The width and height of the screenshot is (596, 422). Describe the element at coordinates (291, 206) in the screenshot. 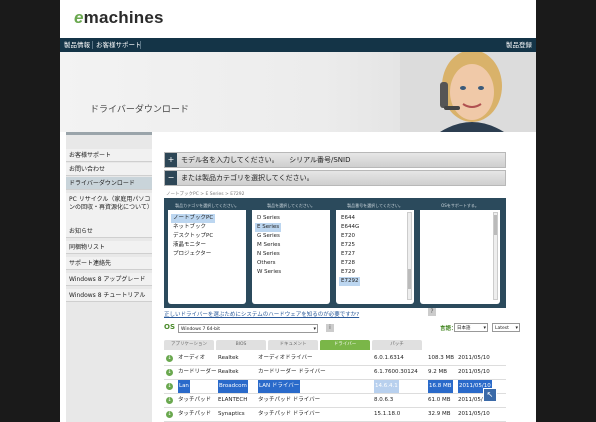

I see `series-list-header: 製品を選択してください。` at that location.